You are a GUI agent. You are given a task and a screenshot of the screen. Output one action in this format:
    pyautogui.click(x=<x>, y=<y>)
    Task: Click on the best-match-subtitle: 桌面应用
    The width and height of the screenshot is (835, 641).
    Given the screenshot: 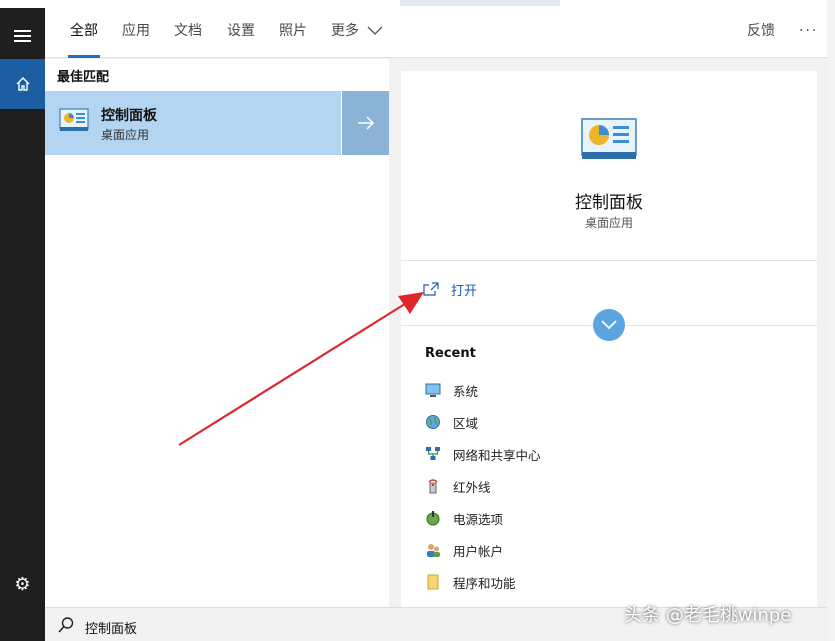 What is the action you would take?
    pyautogui.click(x=125, y=135)
    